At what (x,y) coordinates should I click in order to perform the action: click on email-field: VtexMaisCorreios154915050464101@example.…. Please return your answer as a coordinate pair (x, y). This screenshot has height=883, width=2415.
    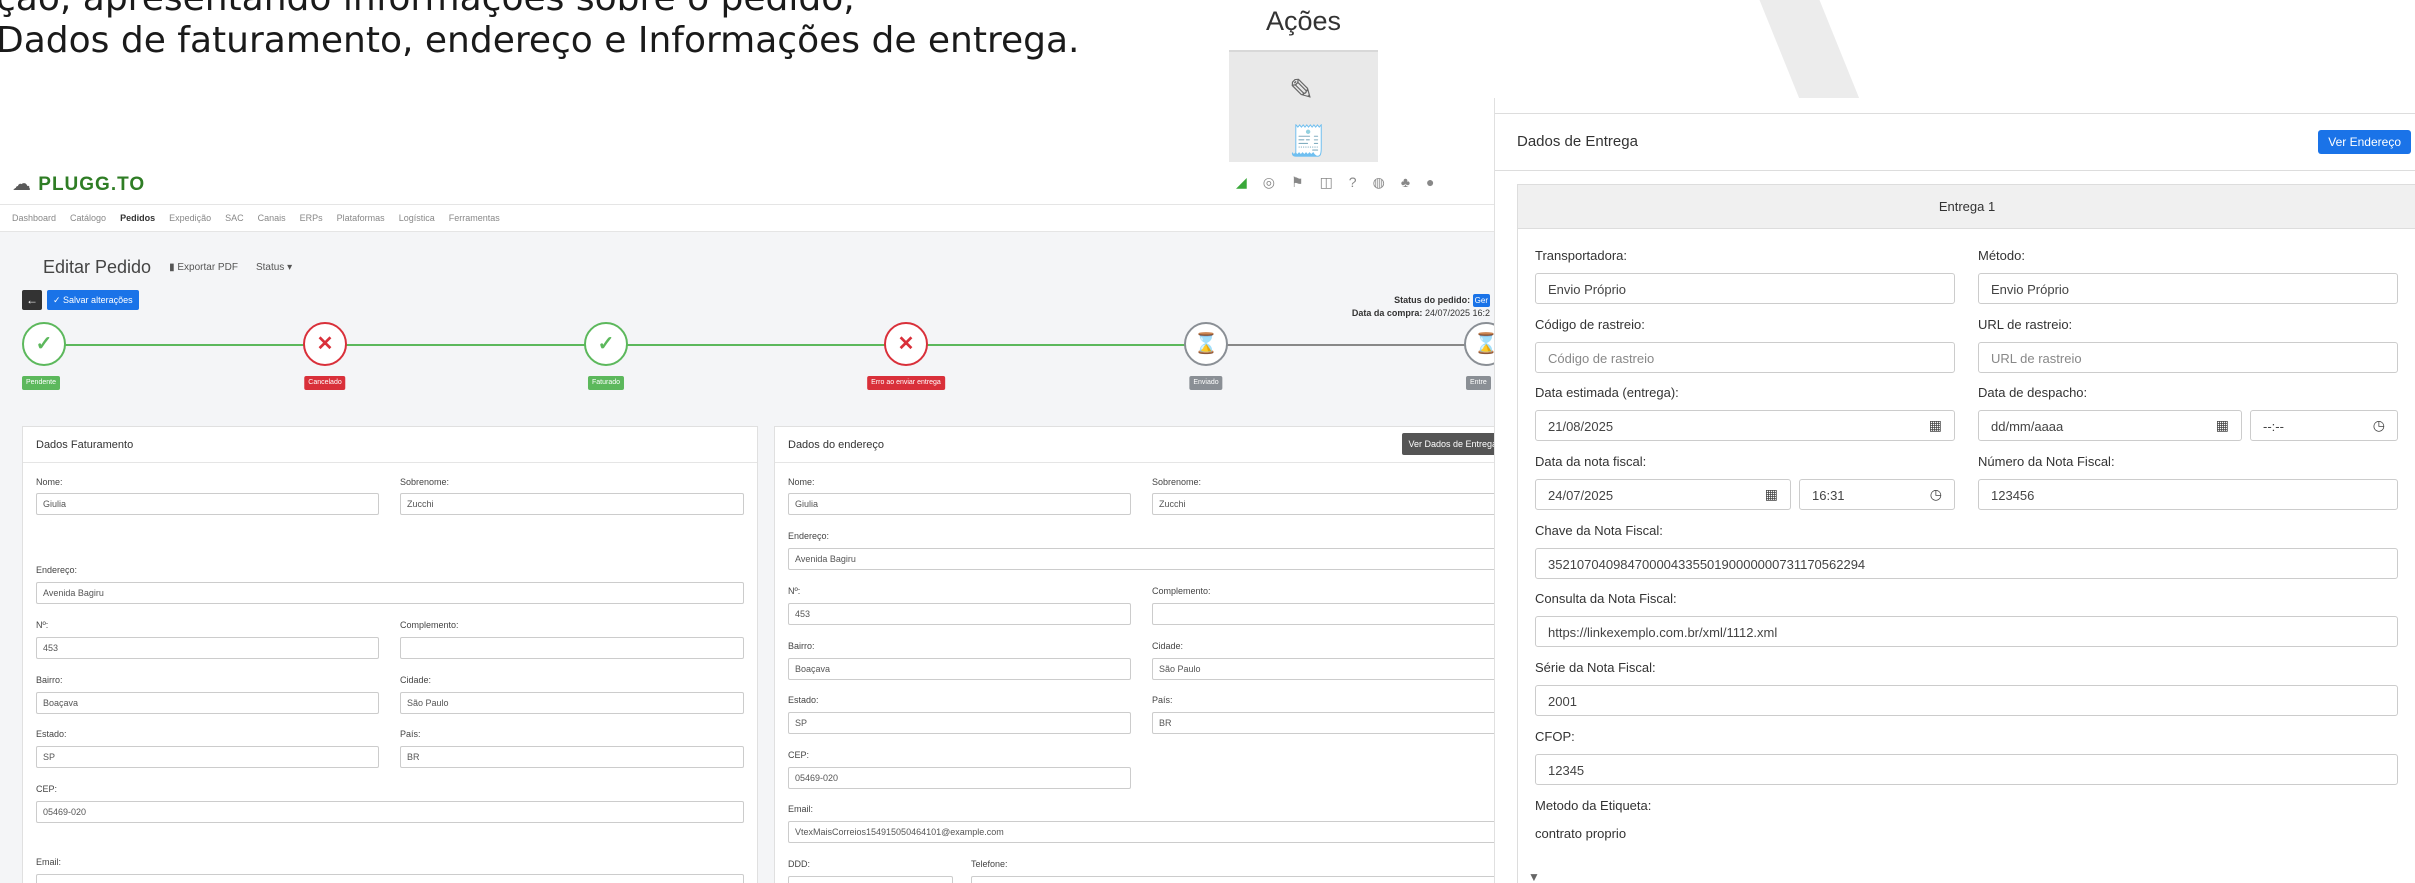
    Looking at the image, I should click on (1142, 832).